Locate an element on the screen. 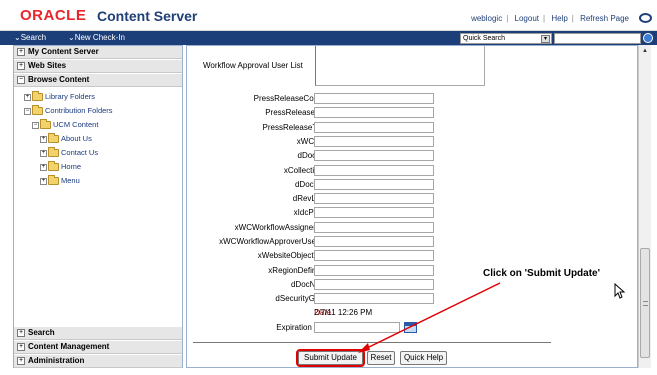 The height and width of the screenshot is (375, 657). quick-search-select: Quick Search ▾ is located at coordinates (506, 38).